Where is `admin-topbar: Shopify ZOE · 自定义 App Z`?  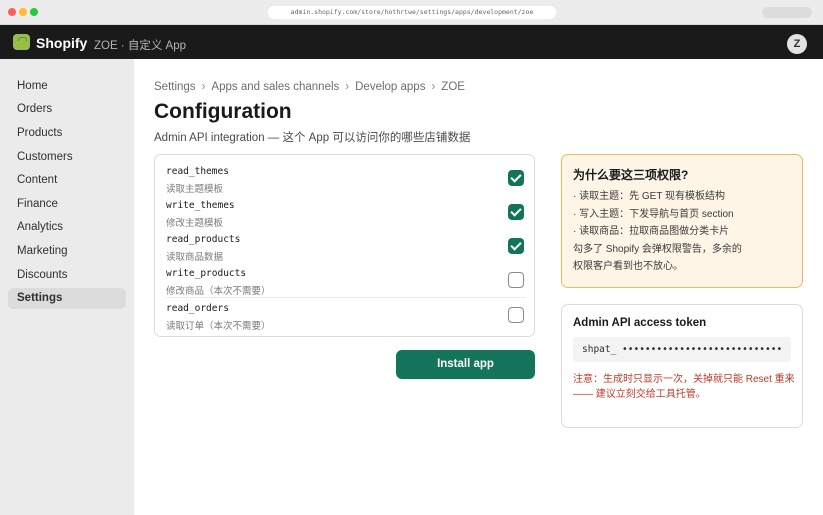
admin-topbar: Shopify ZOE · 自定义 App Z is located at coordinates (411, 42).